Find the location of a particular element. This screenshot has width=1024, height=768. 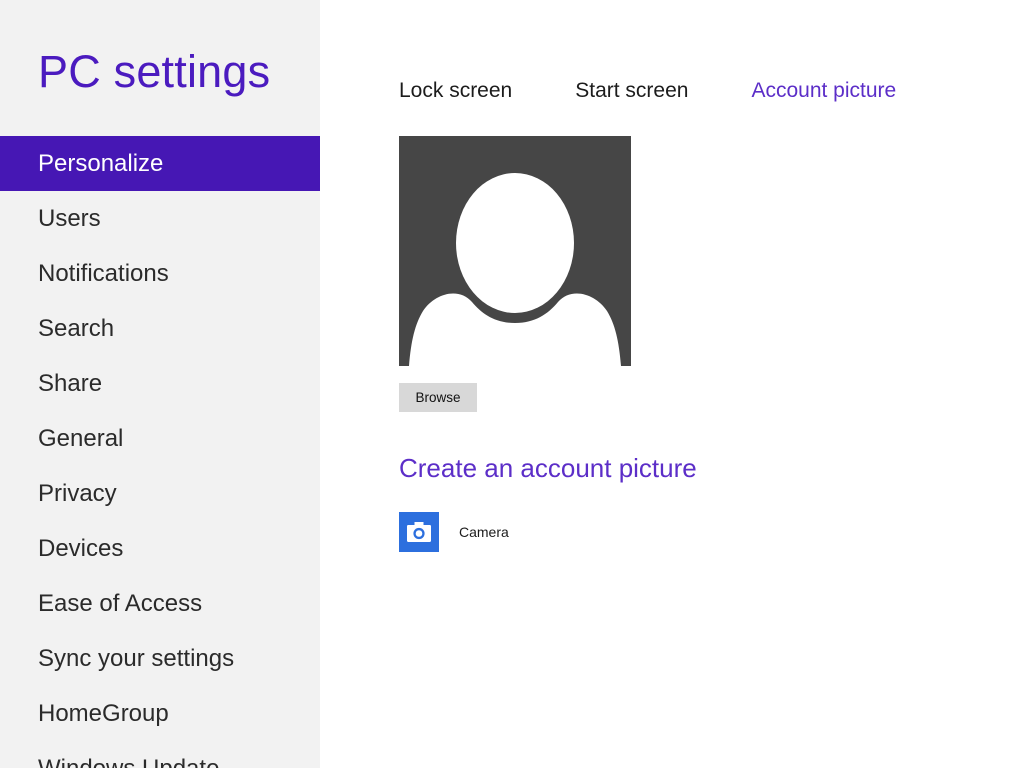

sidebar-item-ease-of-access: Ease of Access is located at coordinates (160, 603).